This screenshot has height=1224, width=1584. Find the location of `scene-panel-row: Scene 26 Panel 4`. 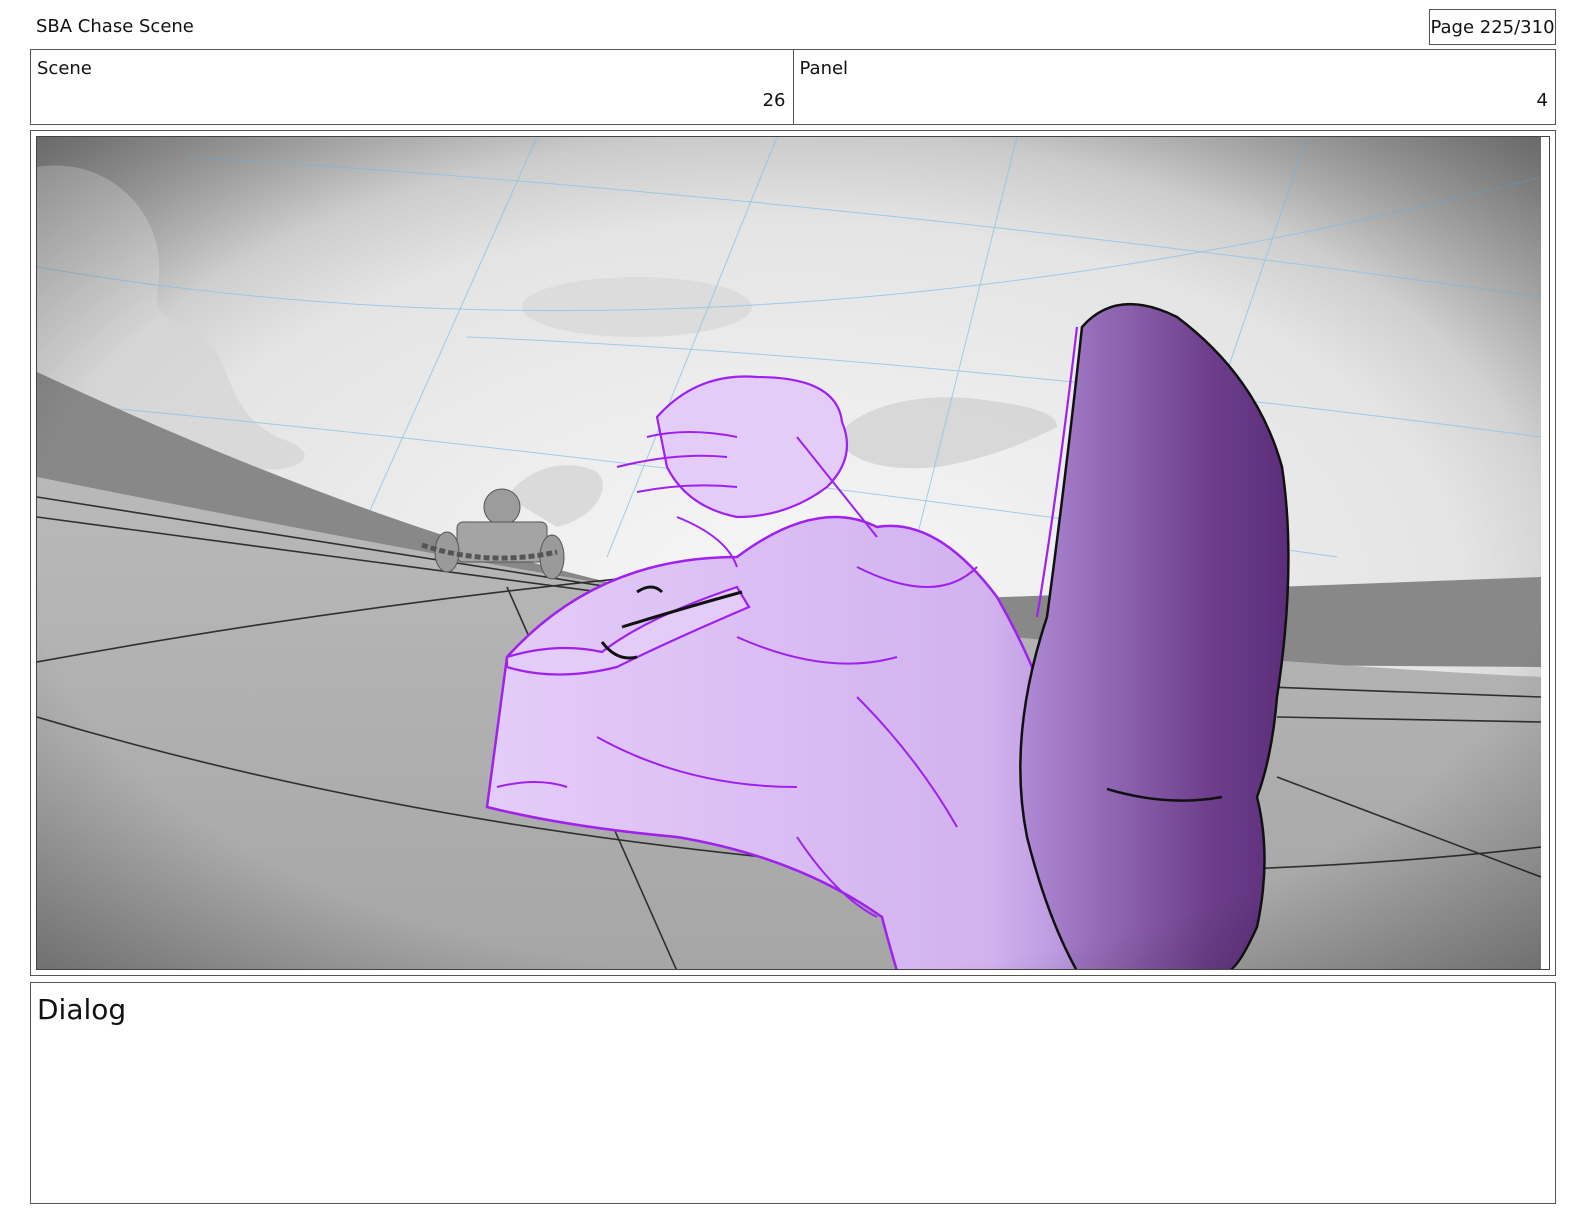

scene-panel-row: Scene 26 Panel 4 is located at coordinates (793, 87).